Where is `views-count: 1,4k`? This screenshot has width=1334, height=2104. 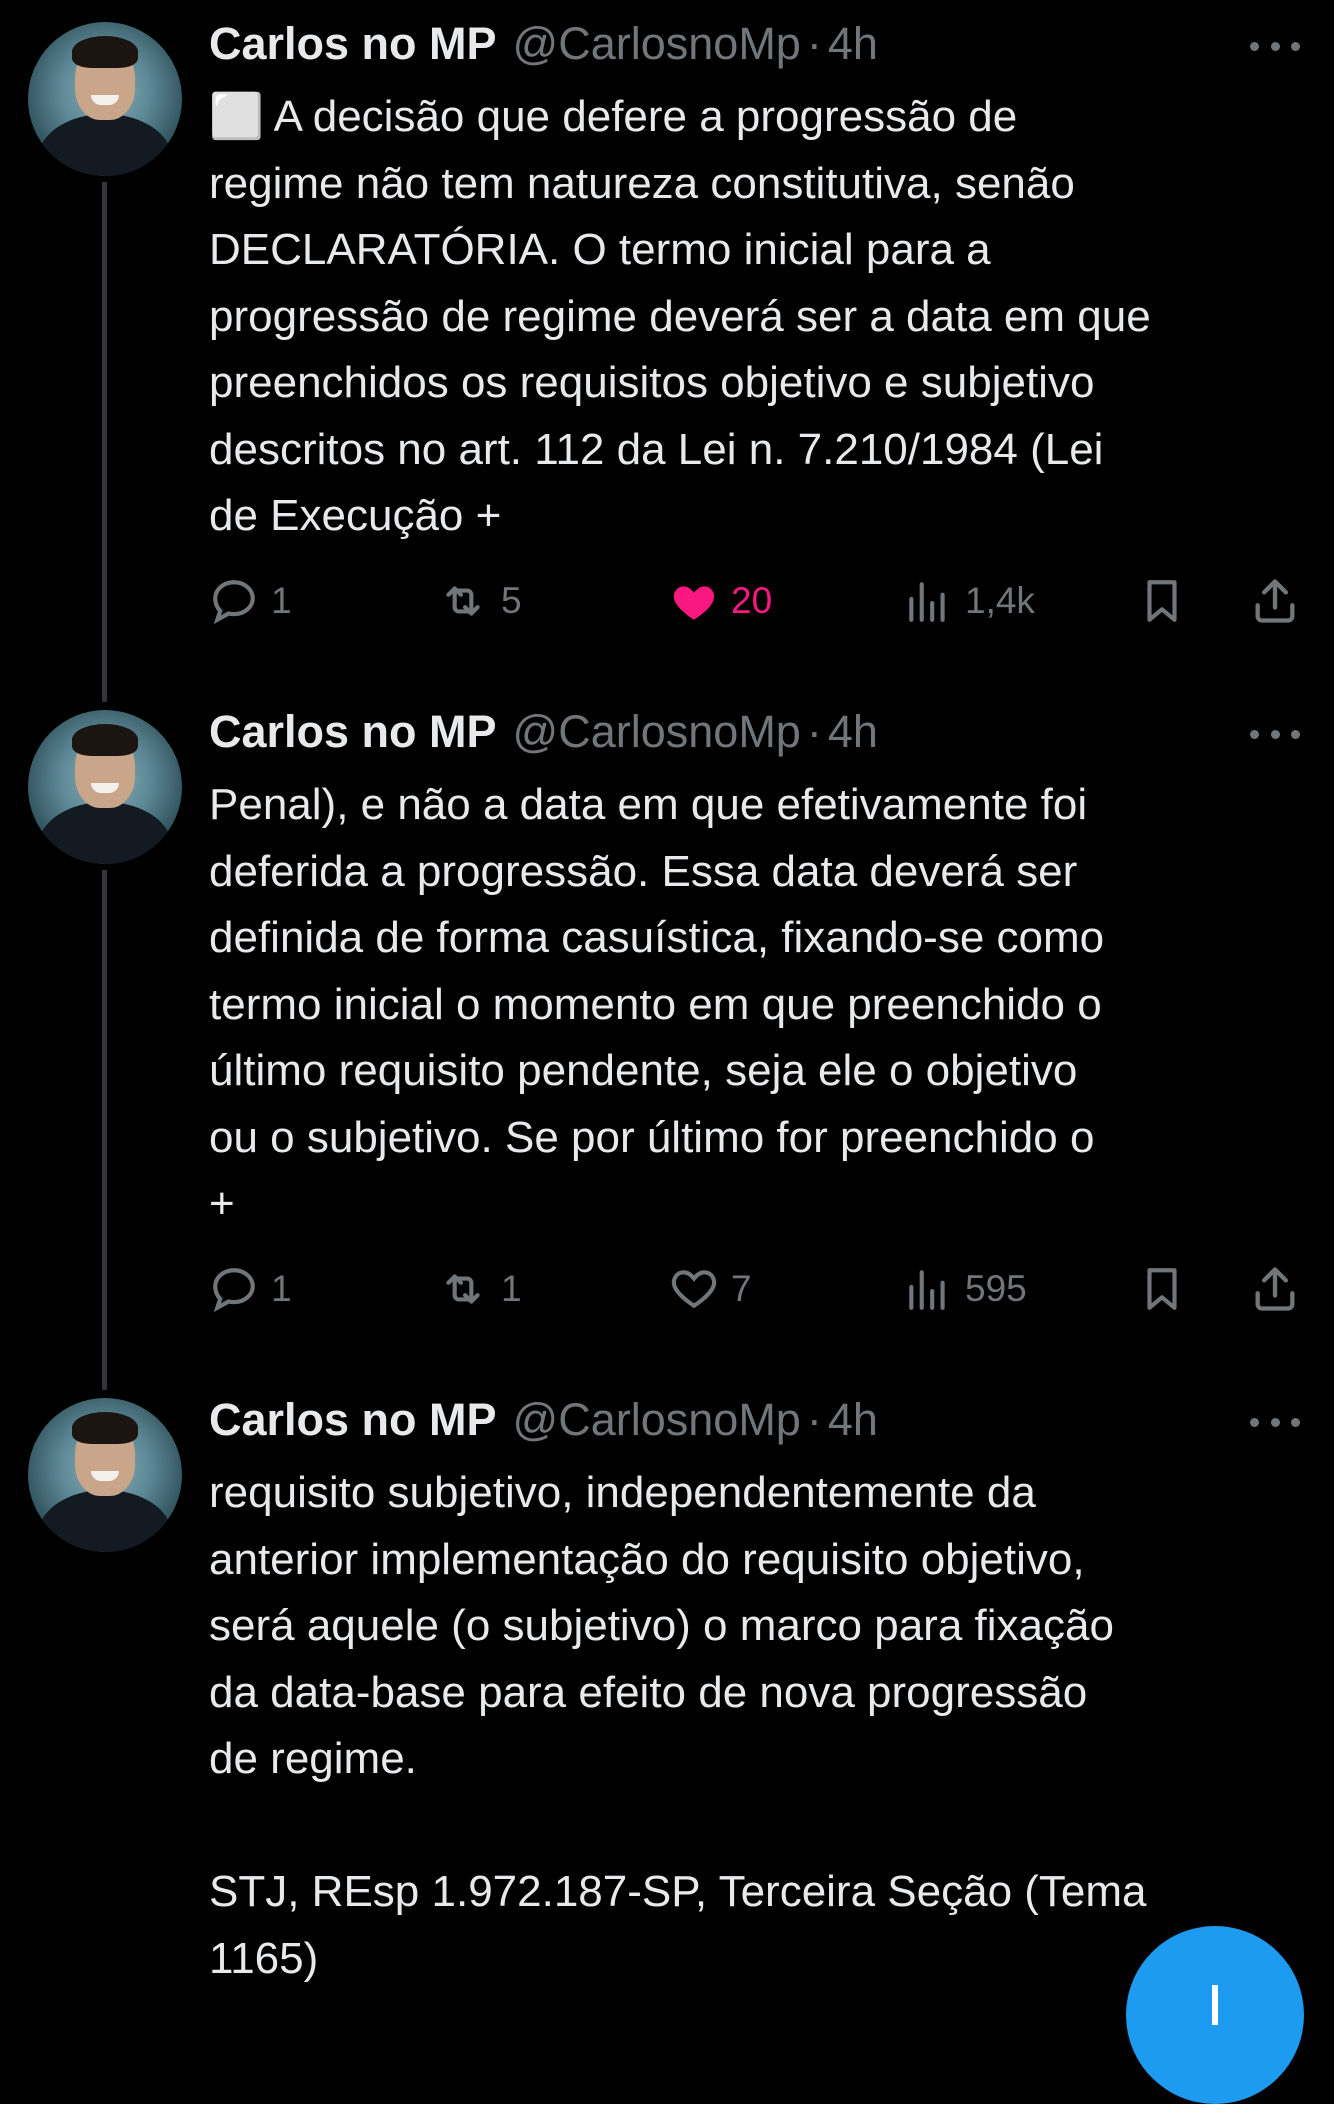
views-count: 1,4k is located at coordinates (1000, 600).